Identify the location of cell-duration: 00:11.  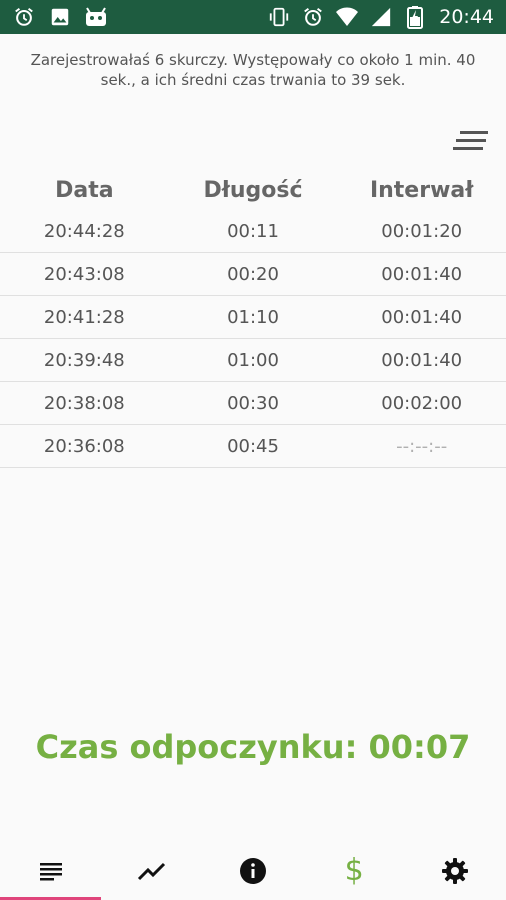
(253, 231).